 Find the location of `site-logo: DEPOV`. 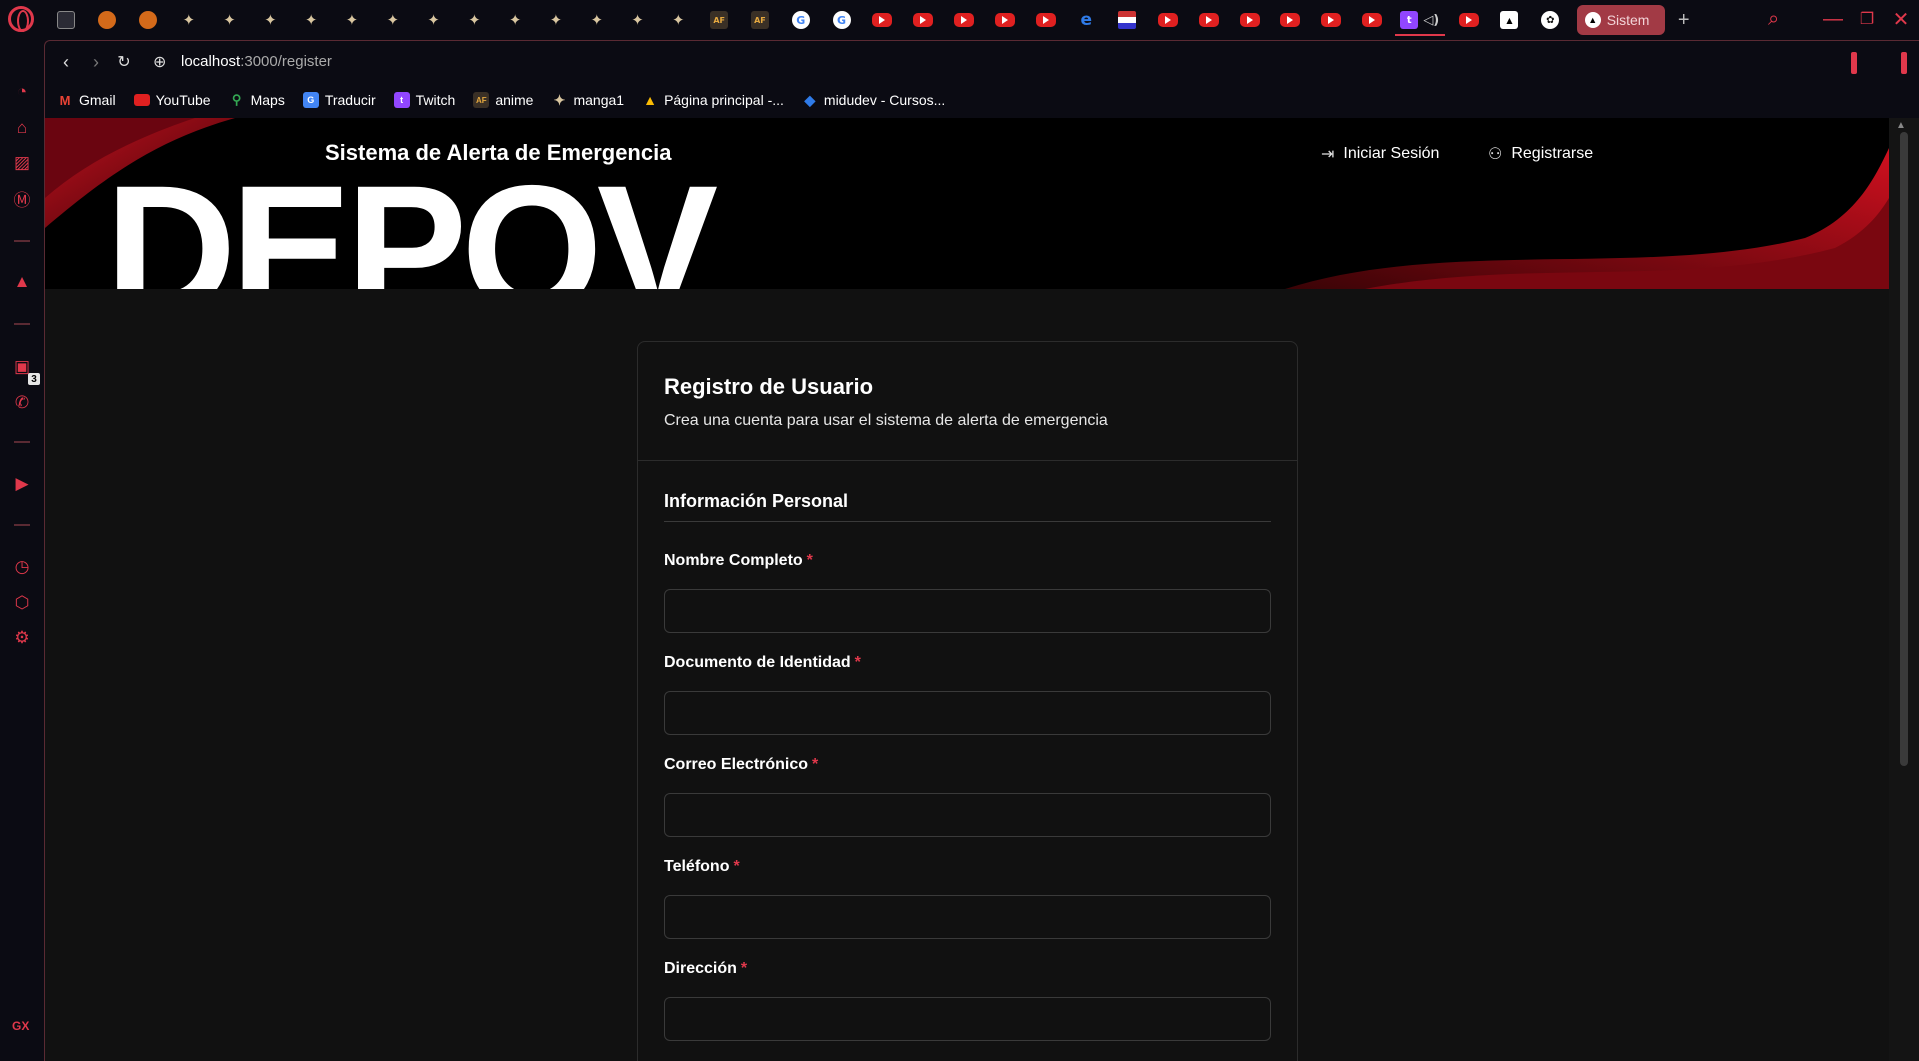

site-logo: DEPOV is located at coordinates (411, 223).